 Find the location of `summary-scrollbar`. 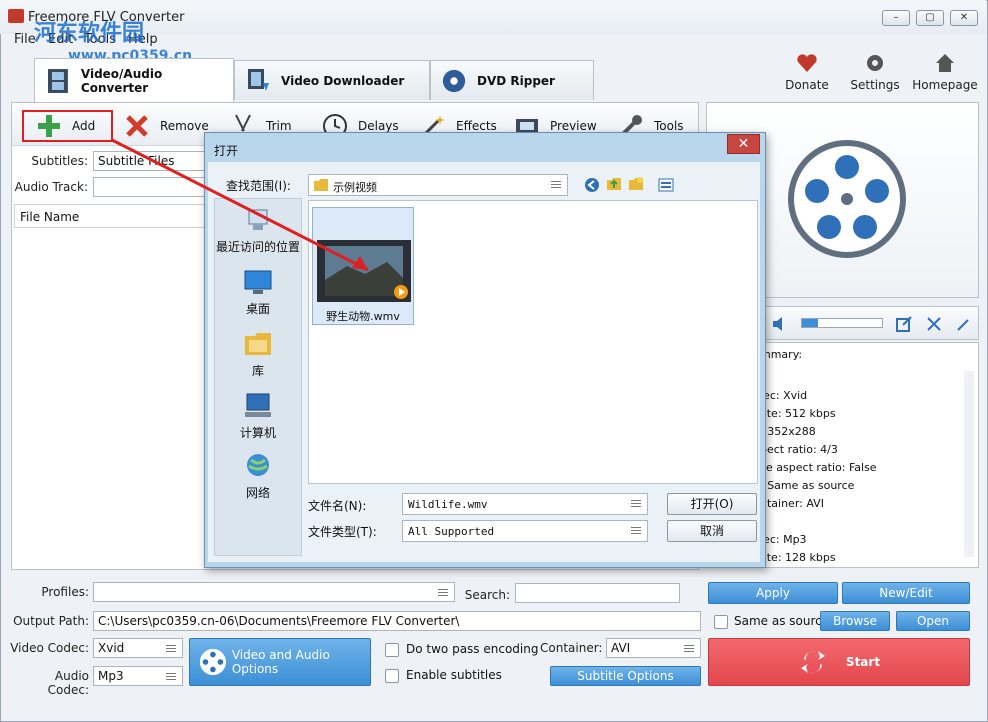

summary-scrollbar is located at coordinates (969, 464).